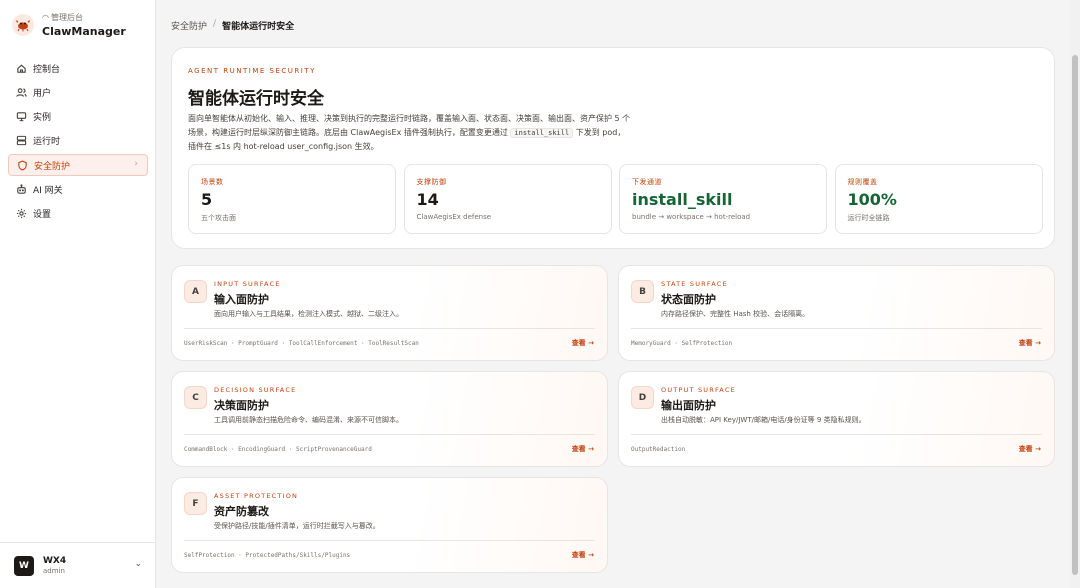 The image size is (1080, 588). Describe the element at coordinates (195, 291) in the screenshot. I see `card-letter-badge: A` at that location.